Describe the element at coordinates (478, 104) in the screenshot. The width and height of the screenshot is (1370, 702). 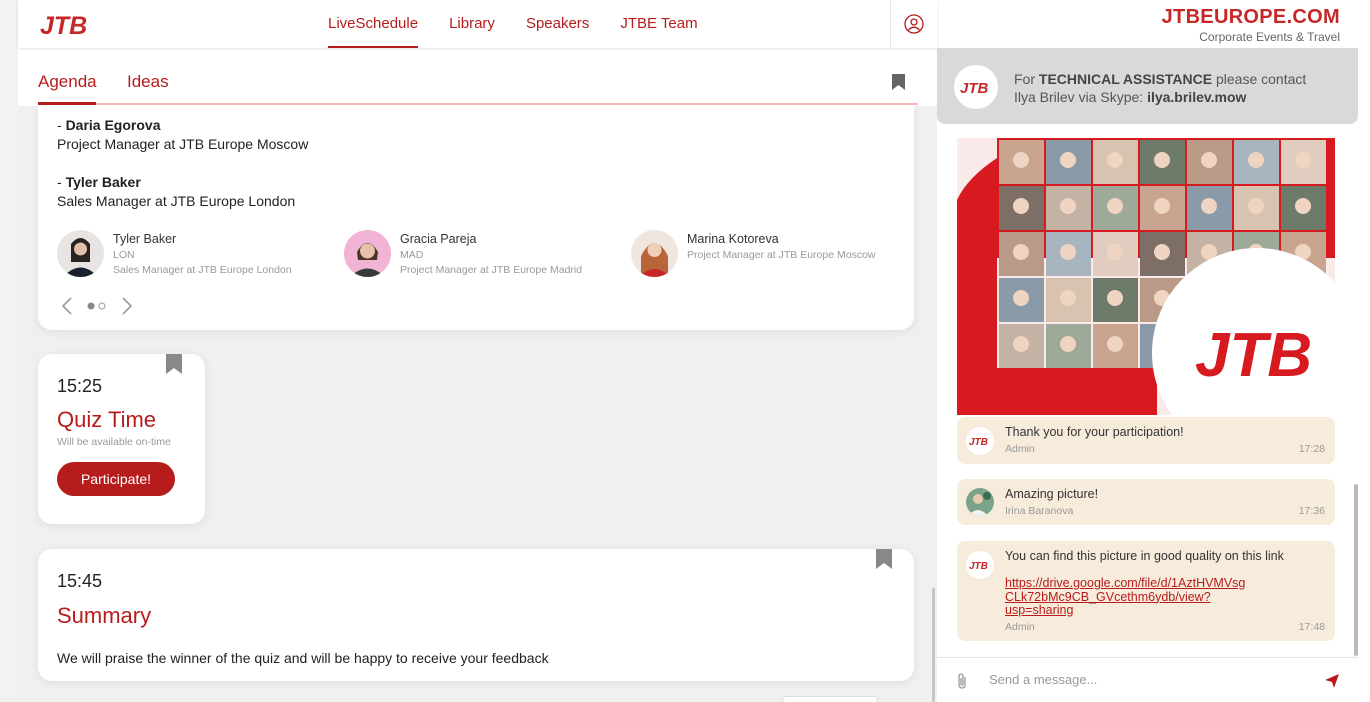
I see `tab-divider` at that location.